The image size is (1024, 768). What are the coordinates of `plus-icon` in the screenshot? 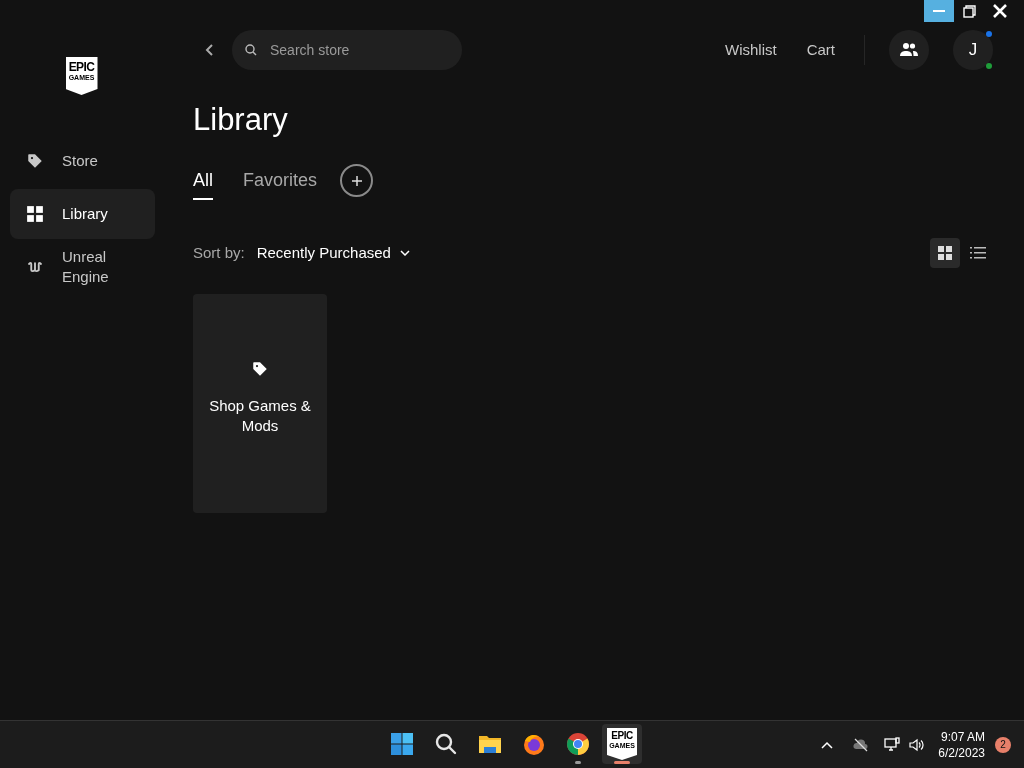 It's located at (356, 180).